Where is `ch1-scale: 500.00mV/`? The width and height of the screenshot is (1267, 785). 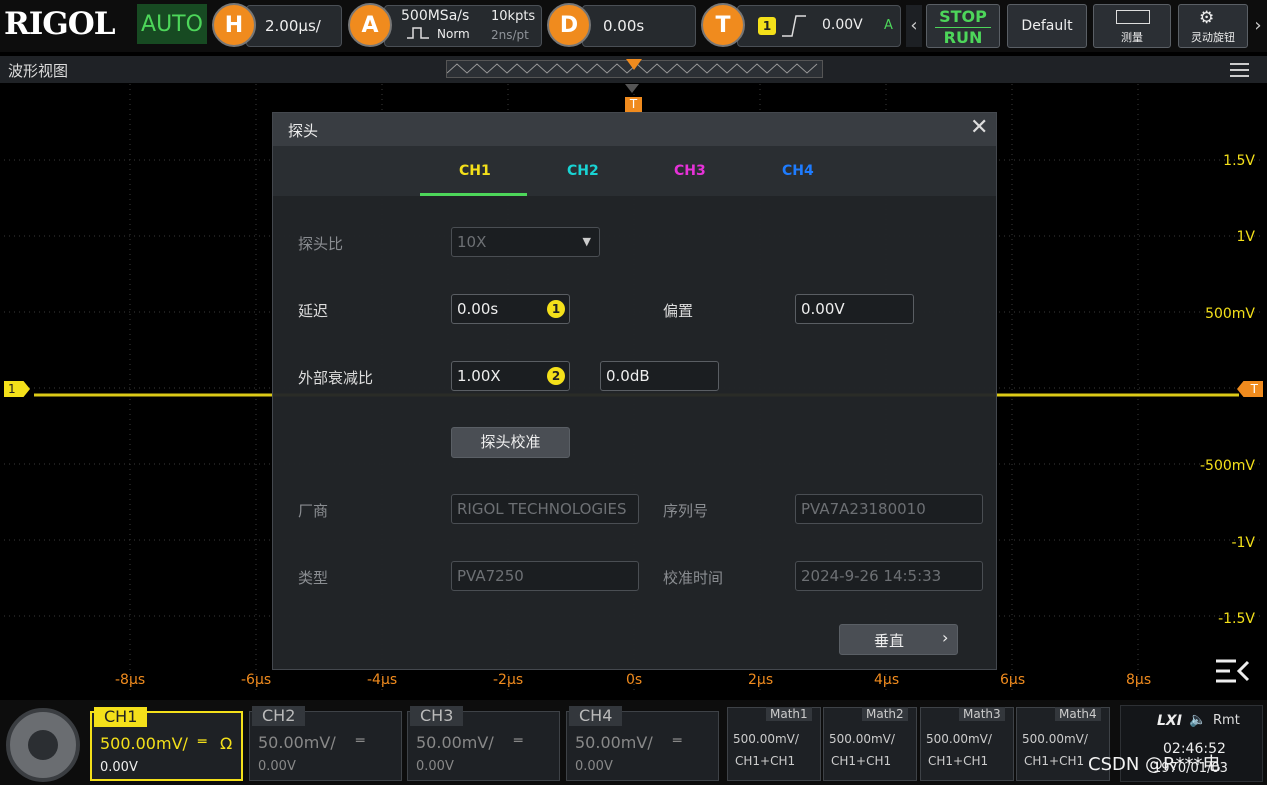 ch1-scale: 500.00mV/ is located at coordinates (144, 743).